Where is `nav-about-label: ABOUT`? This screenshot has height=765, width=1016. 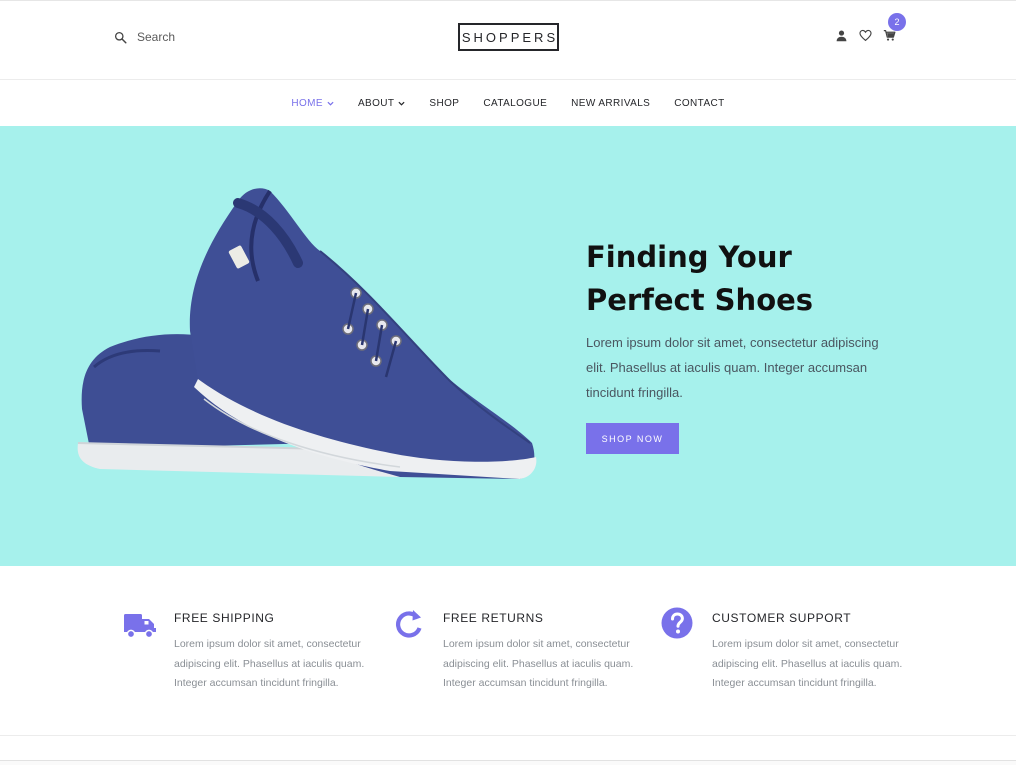 nav-about-label: ABOUT is located at coordinates (376, 103).